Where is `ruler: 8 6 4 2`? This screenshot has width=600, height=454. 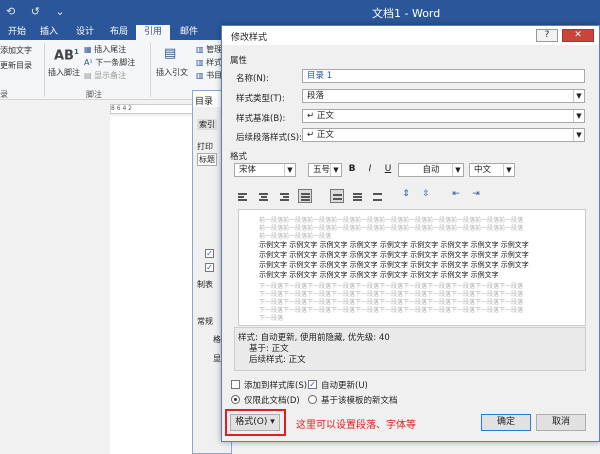
ruler: 8 6 4 2 is located at coordinates (152, 109).